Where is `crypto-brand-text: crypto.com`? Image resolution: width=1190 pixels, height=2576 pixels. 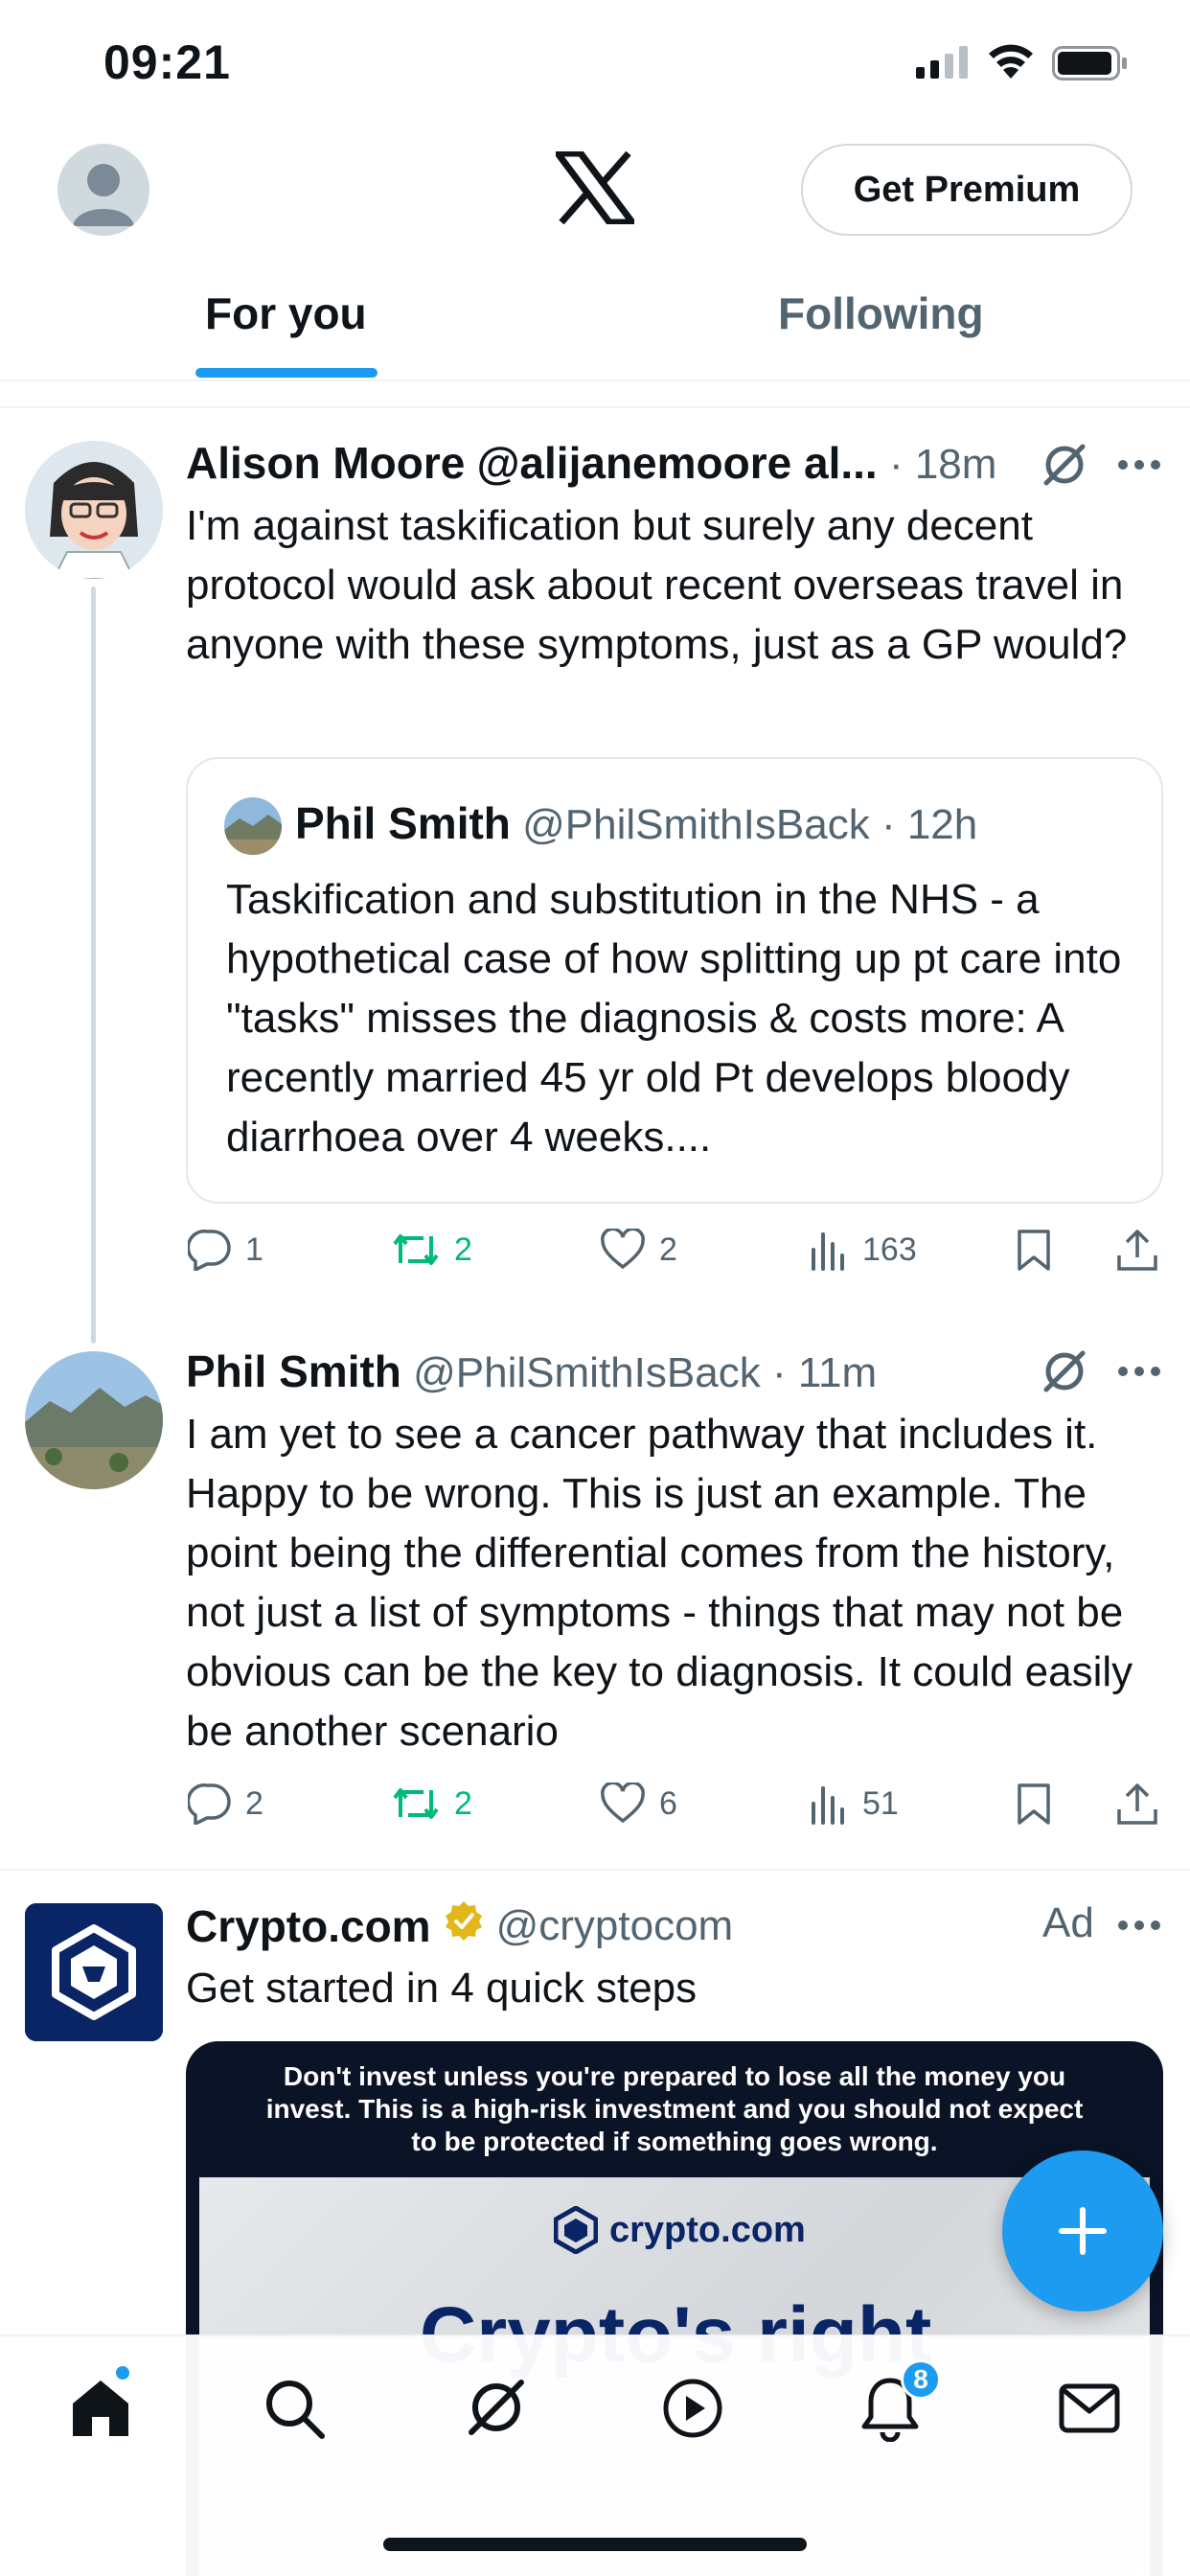
crypto-brand-text: crypto.com is located at coordinates (708, 2229).